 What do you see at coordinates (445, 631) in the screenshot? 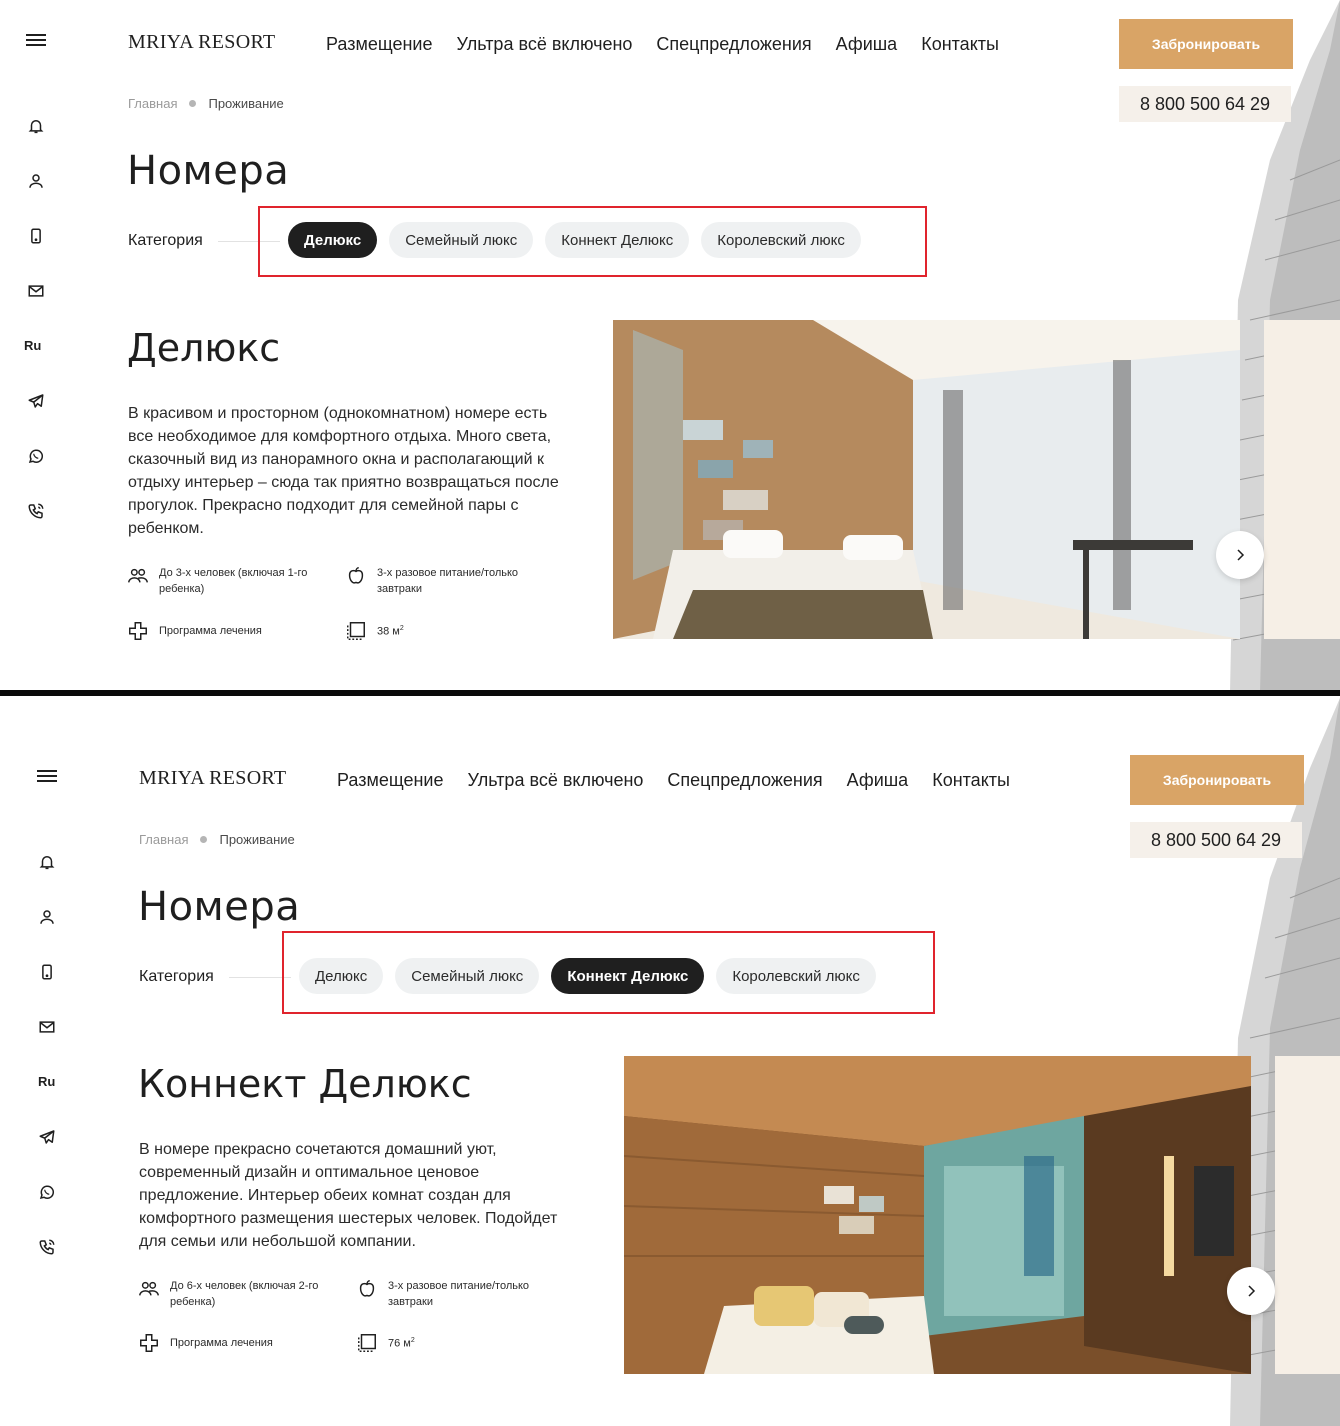
I see `feature-area: 38 м2` at bounding box center [445, 631].